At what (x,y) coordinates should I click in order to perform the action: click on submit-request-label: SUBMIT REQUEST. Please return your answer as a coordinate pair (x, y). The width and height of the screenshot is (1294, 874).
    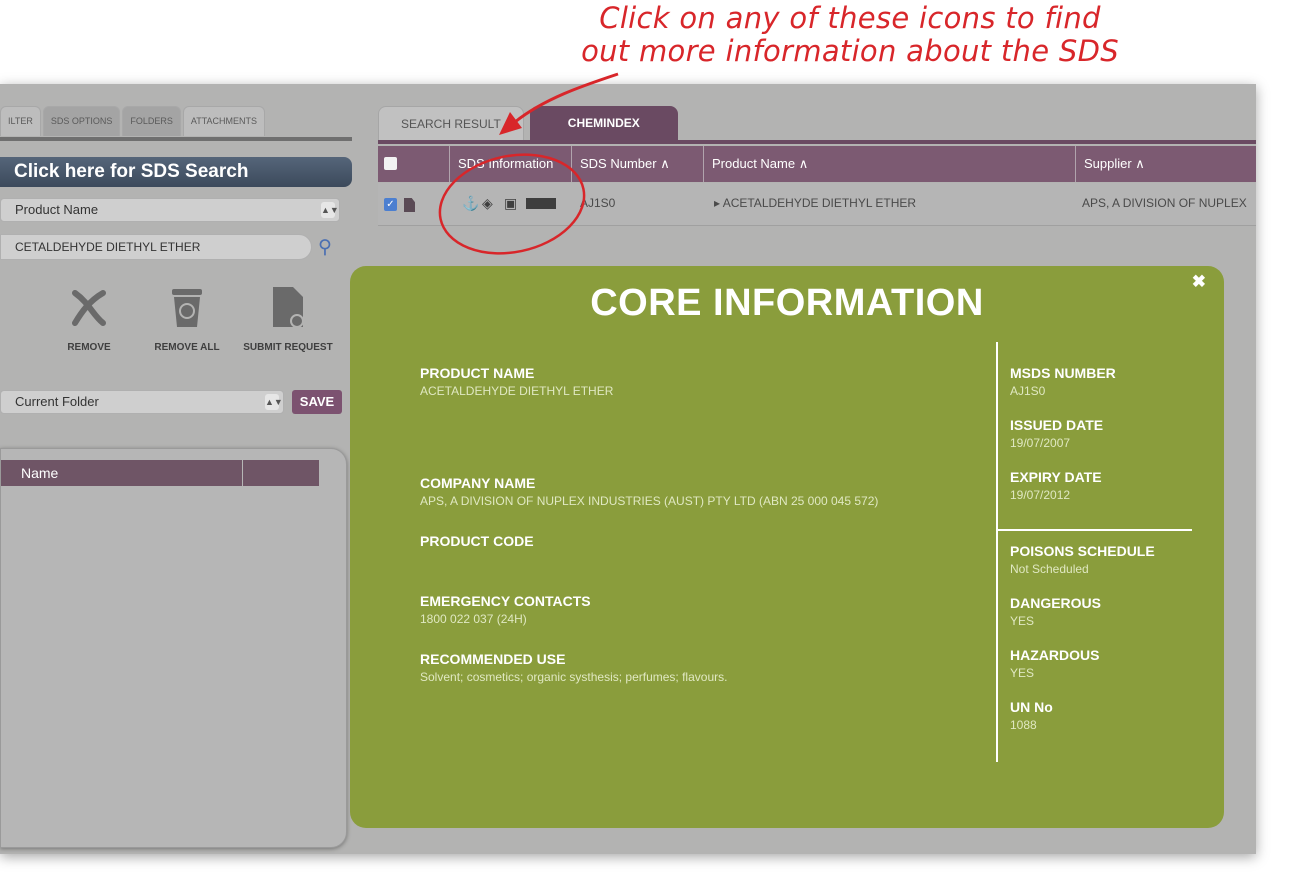
    Looking at the image, I should click on (288, 347).